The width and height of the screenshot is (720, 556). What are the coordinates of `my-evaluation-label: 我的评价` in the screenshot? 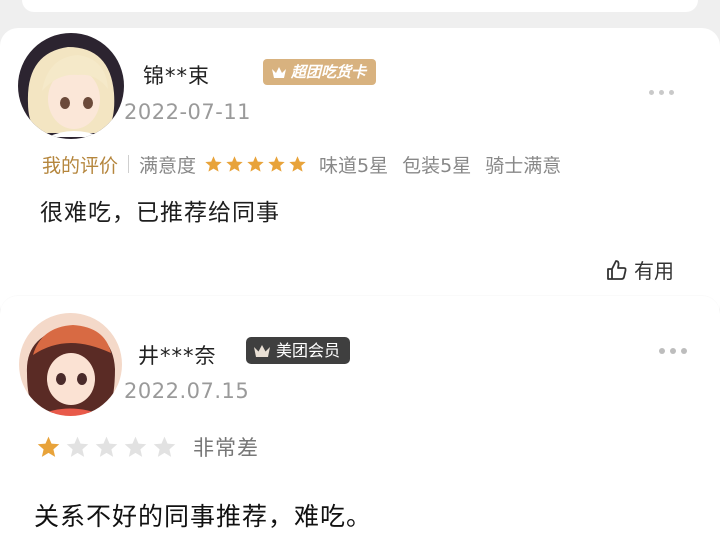 It's located at (80, 165).